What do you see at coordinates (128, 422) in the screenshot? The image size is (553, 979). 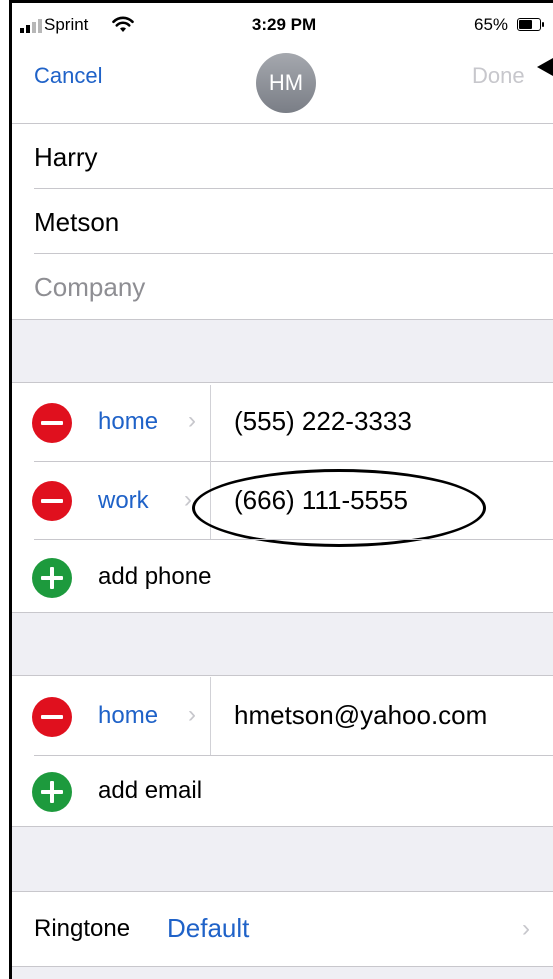 I see `phone-label-home: home` at bounding box center [128, 422].